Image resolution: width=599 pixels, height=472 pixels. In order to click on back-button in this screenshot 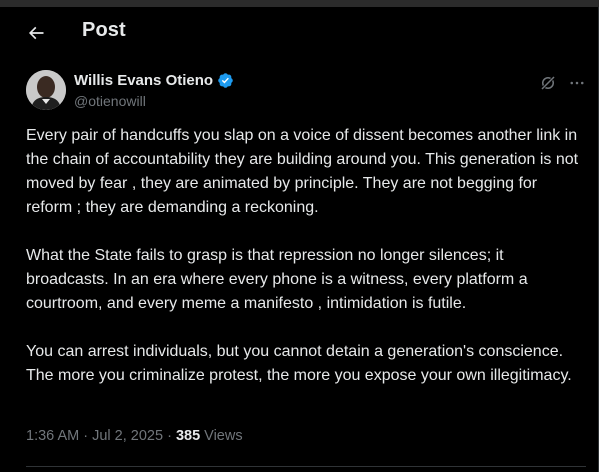, I will do `click(36, 33)`.